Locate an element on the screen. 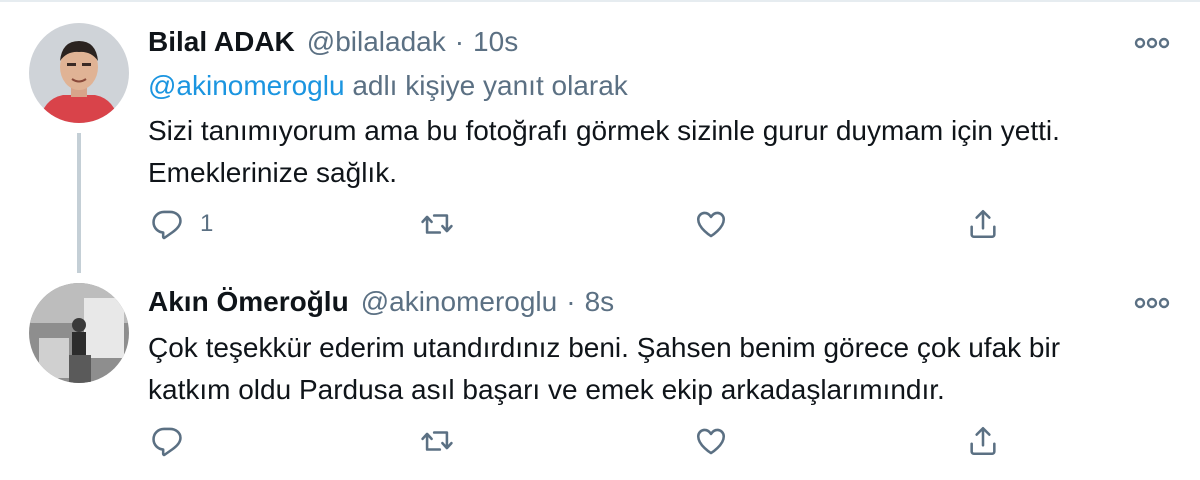 The height and width of the screenshot is (480, 1200). tweet-header: Bilal ADAK @bilaladak · 10s is located at coordinates (333, 46).